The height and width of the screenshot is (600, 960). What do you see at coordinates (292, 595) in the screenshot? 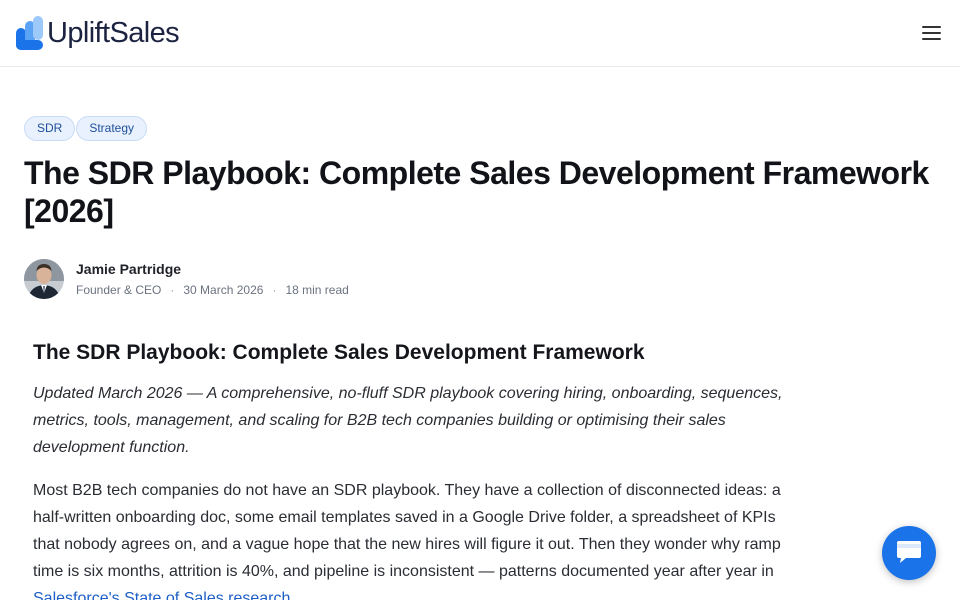
I see `paragraph-end: .` at bounding box center [292, 595].